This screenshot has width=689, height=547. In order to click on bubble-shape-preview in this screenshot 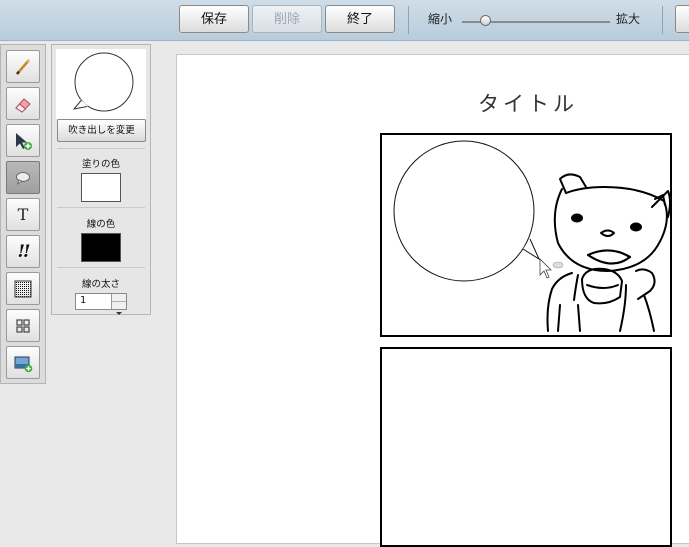, I will do `click(101, 84)`.